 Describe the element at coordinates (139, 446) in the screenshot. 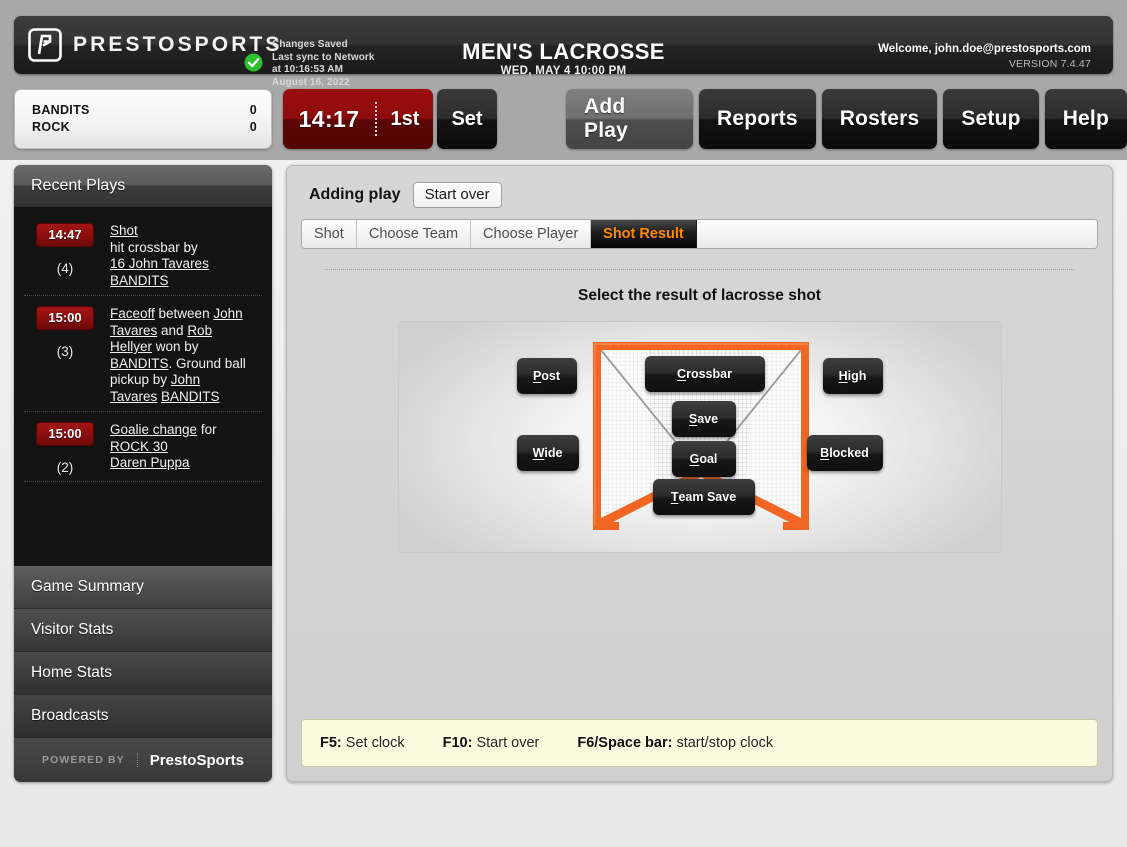

I see `play-link: ROCK 30` at that location.